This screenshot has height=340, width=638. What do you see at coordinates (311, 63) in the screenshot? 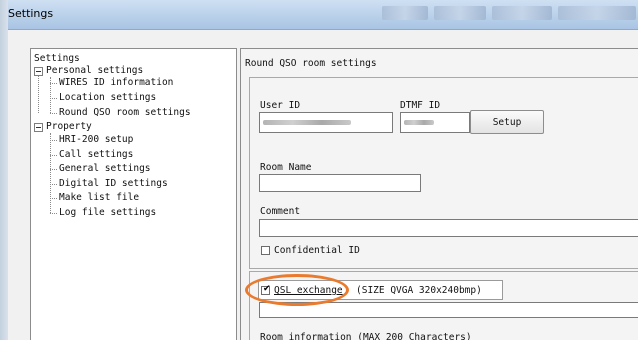
I see `panel-title: Round QSO room settings` at bounding box center [311, 63].